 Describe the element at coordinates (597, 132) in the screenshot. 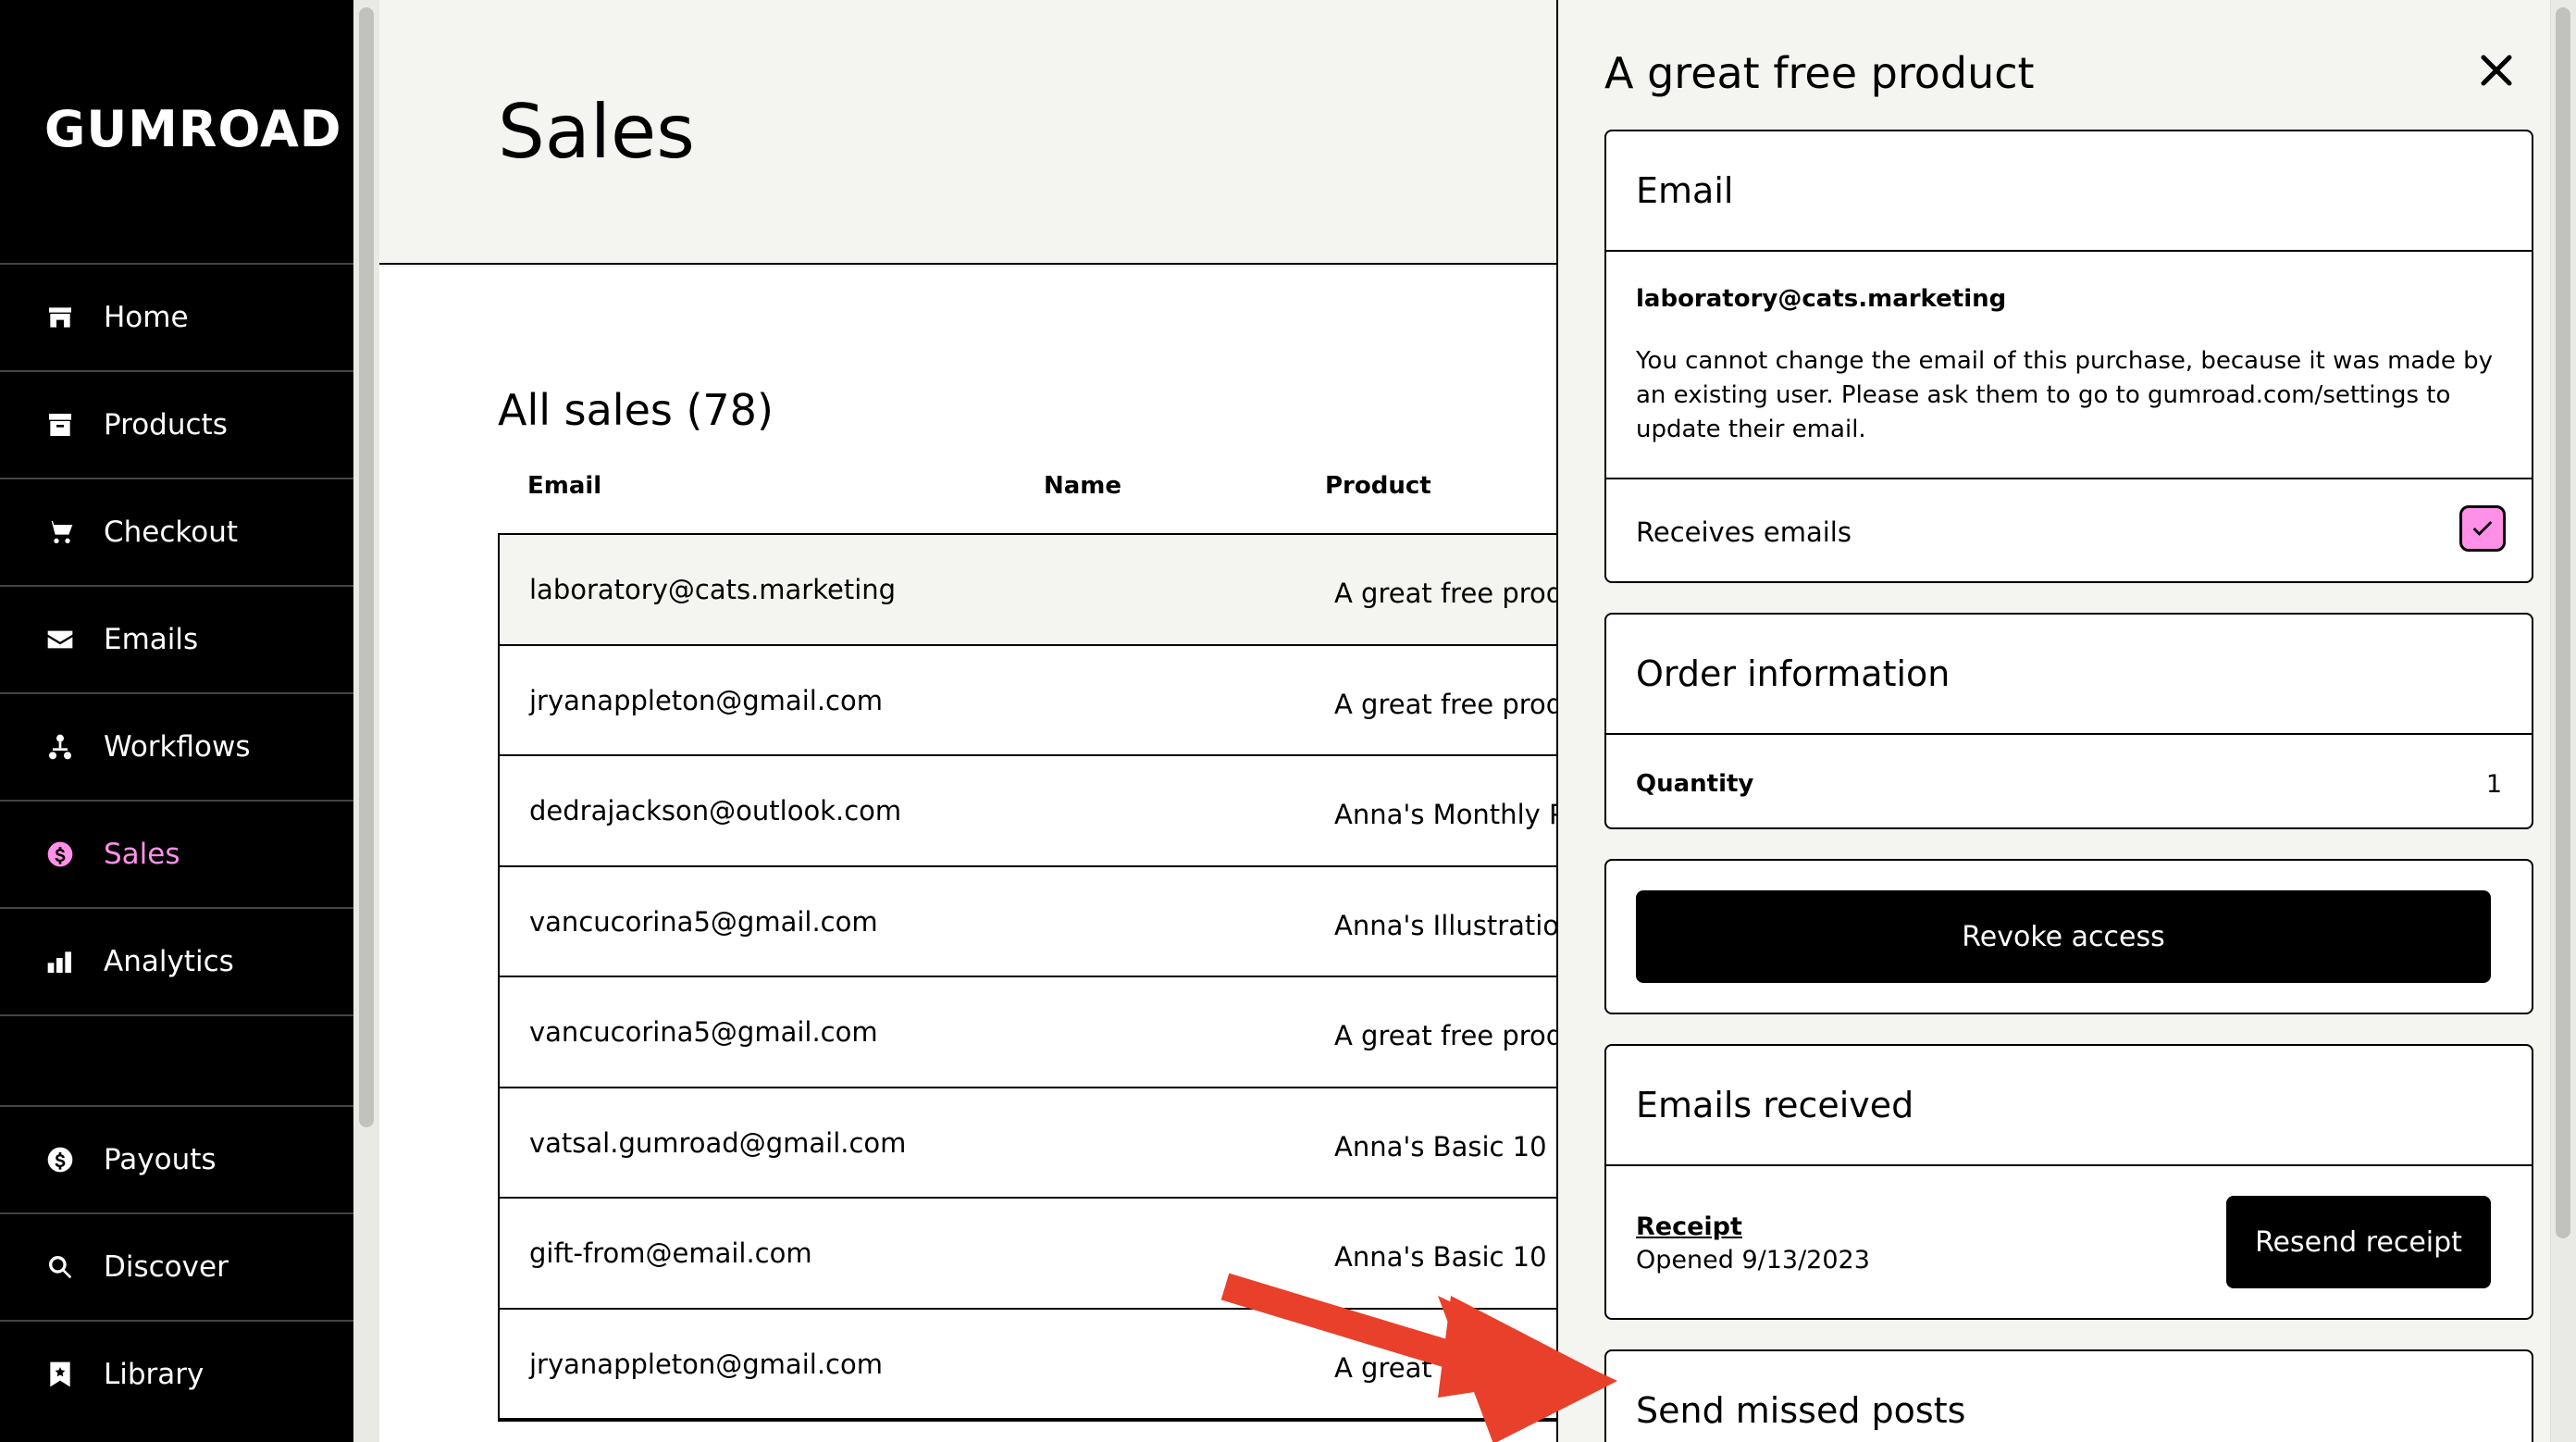

I see `page-title: Sales` at that location.